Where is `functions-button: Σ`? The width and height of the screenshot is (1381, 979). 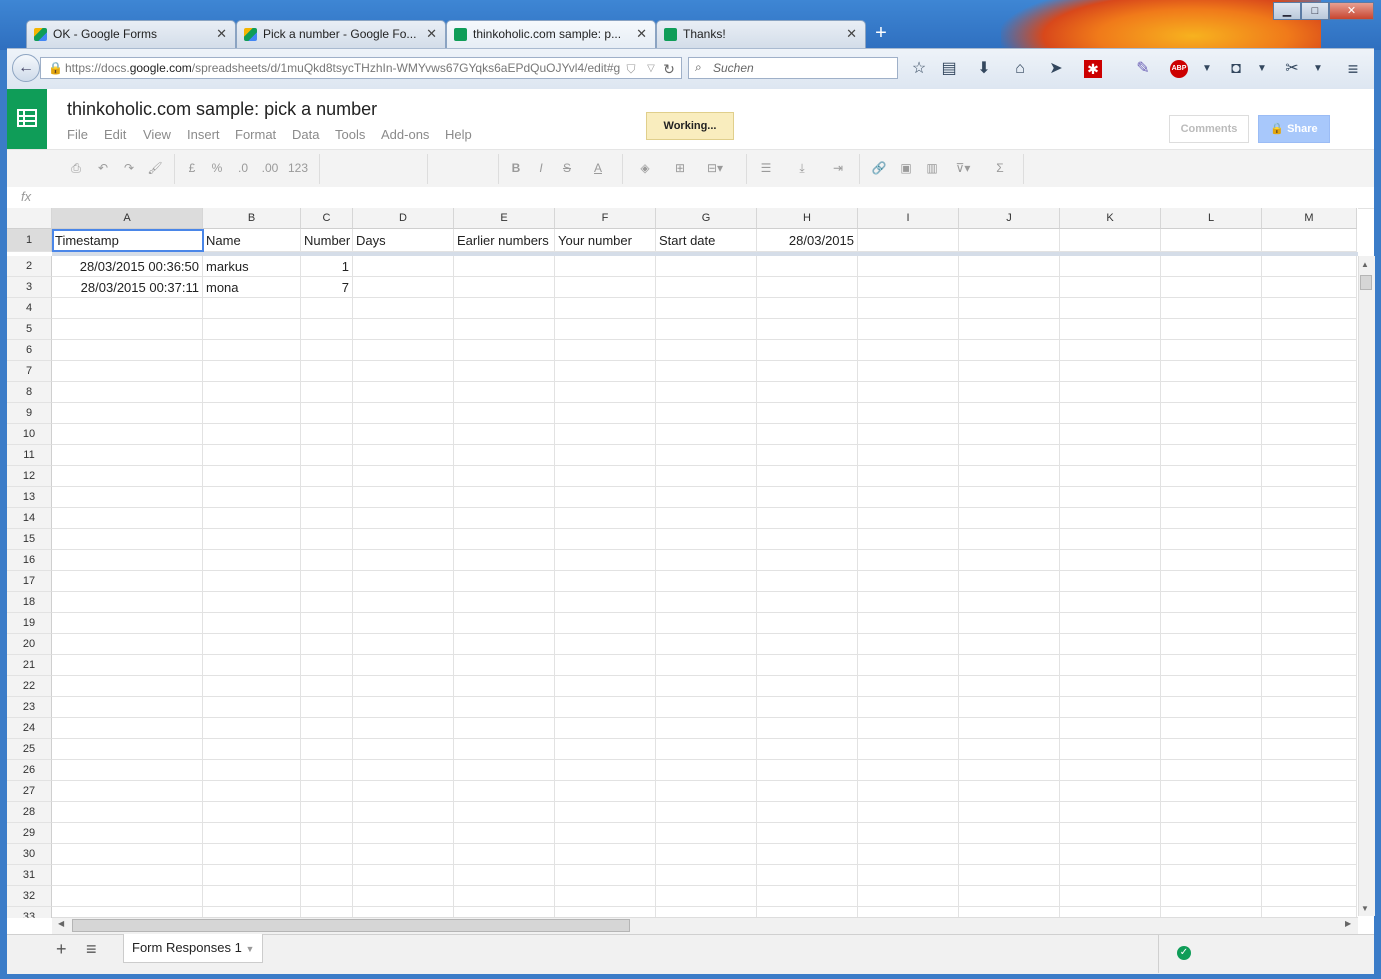 functions-button: Σ is located at coordinates (1000, 168).